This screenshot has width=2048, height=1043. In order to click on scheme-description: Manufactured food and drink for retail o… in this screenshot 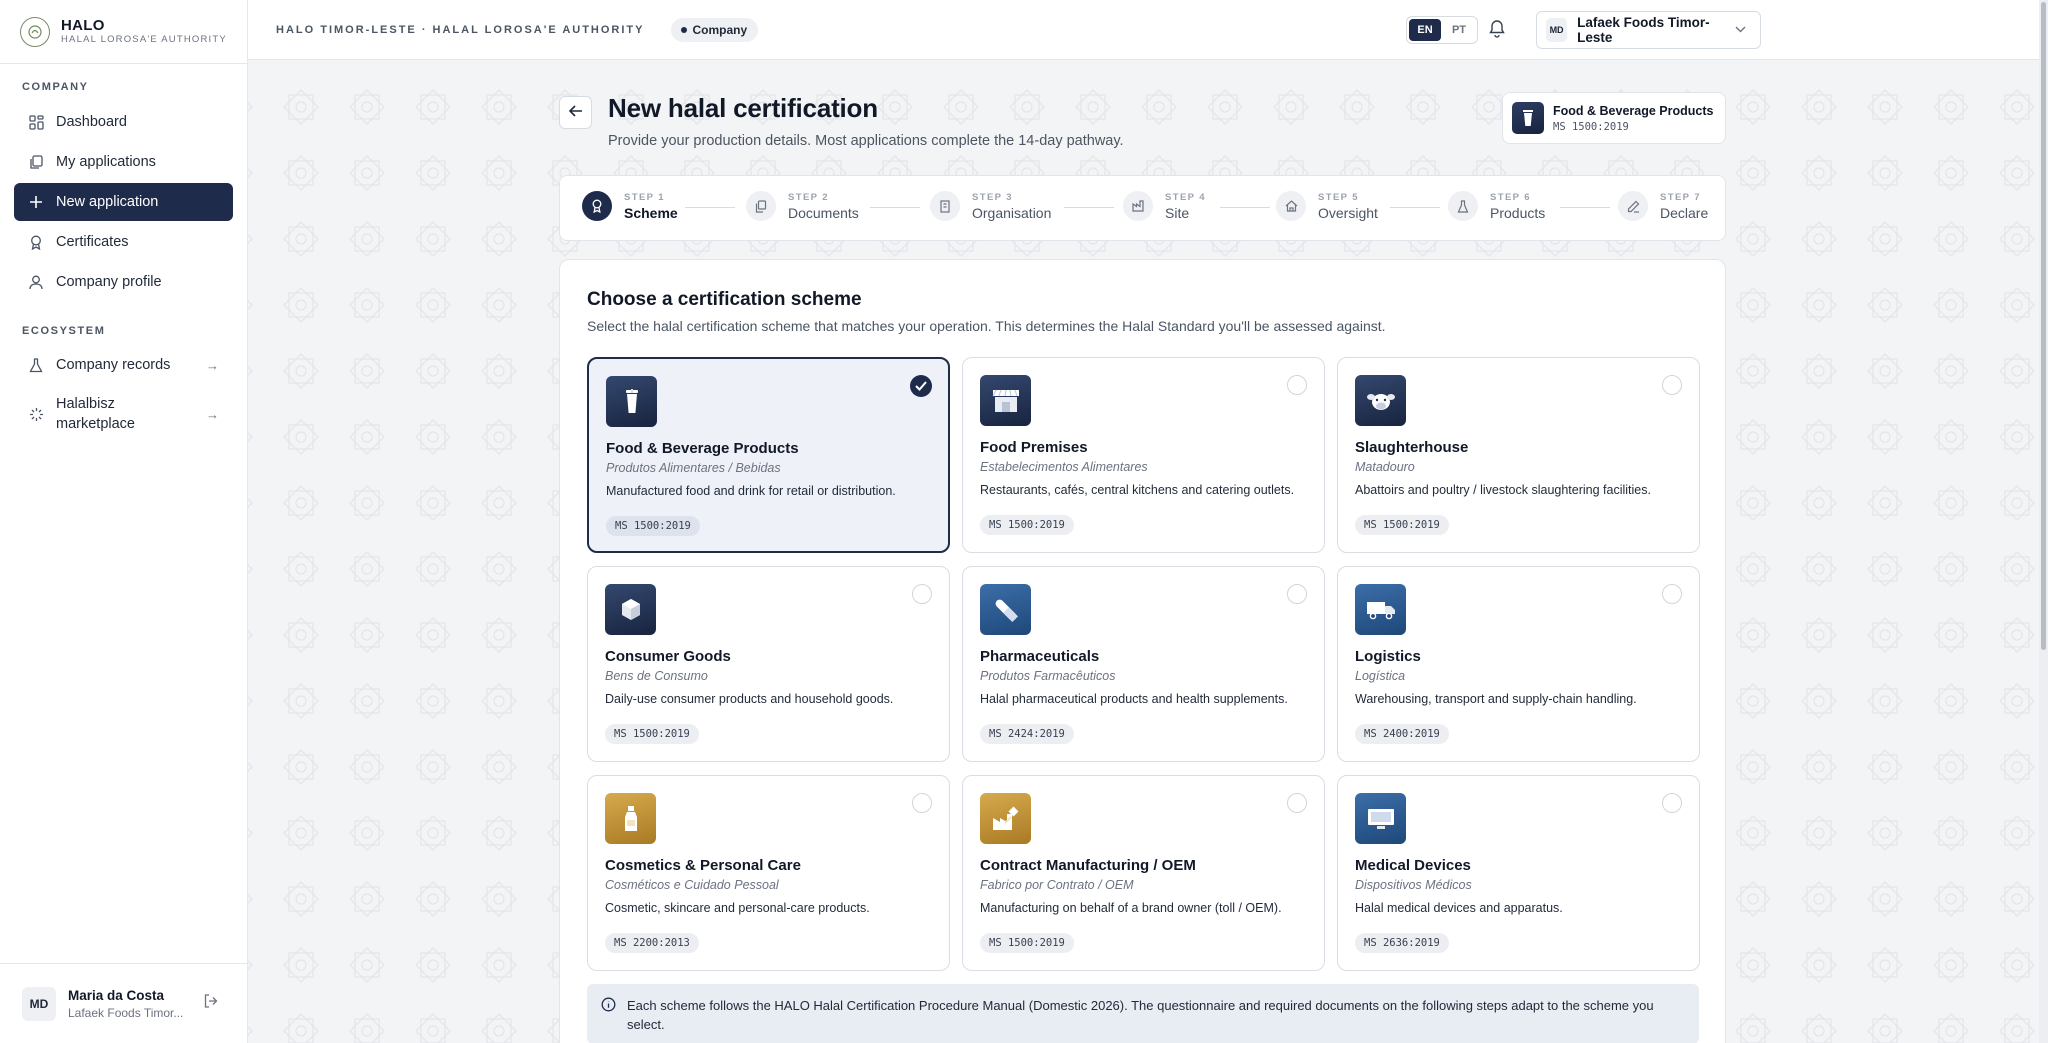, I will do `click(751, 491)`.